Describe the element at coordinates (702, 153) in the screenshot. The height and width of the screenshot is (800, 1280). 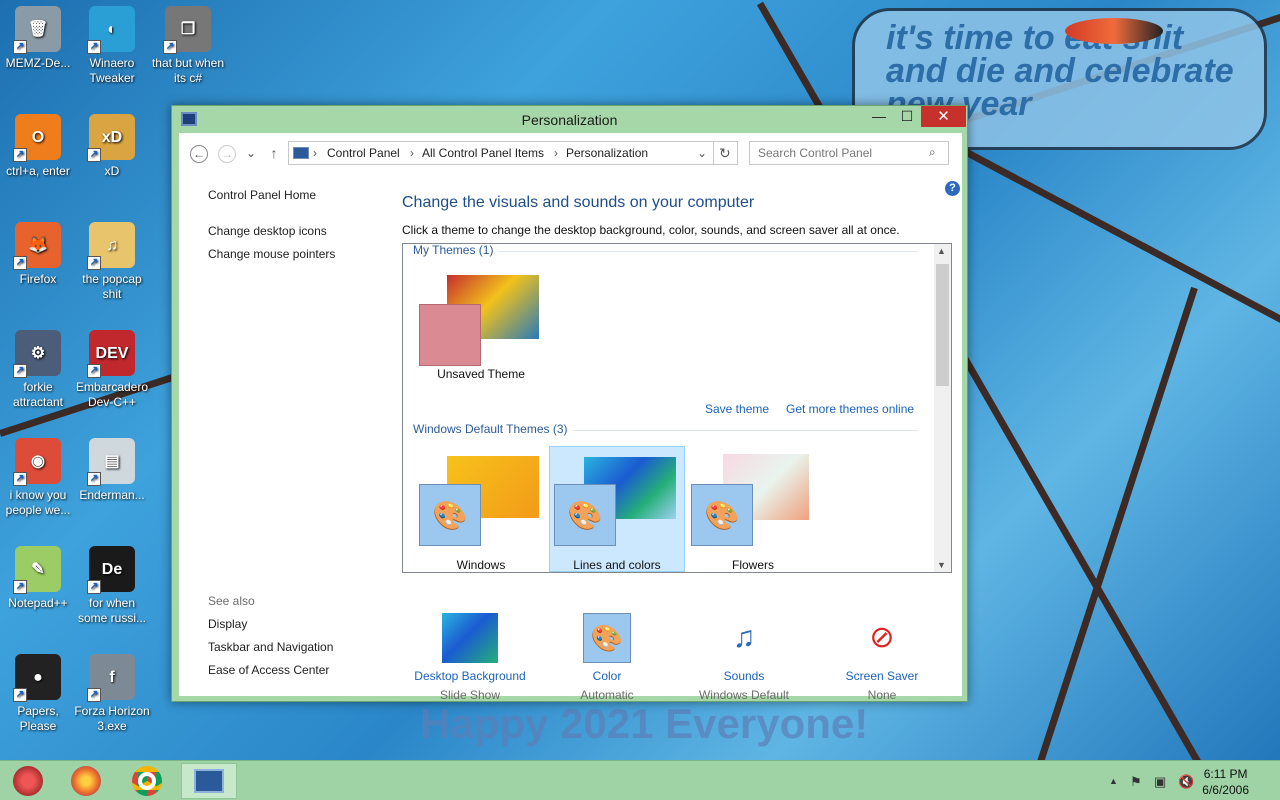
I see `address-dropdown-icon: ⌄` at that location.